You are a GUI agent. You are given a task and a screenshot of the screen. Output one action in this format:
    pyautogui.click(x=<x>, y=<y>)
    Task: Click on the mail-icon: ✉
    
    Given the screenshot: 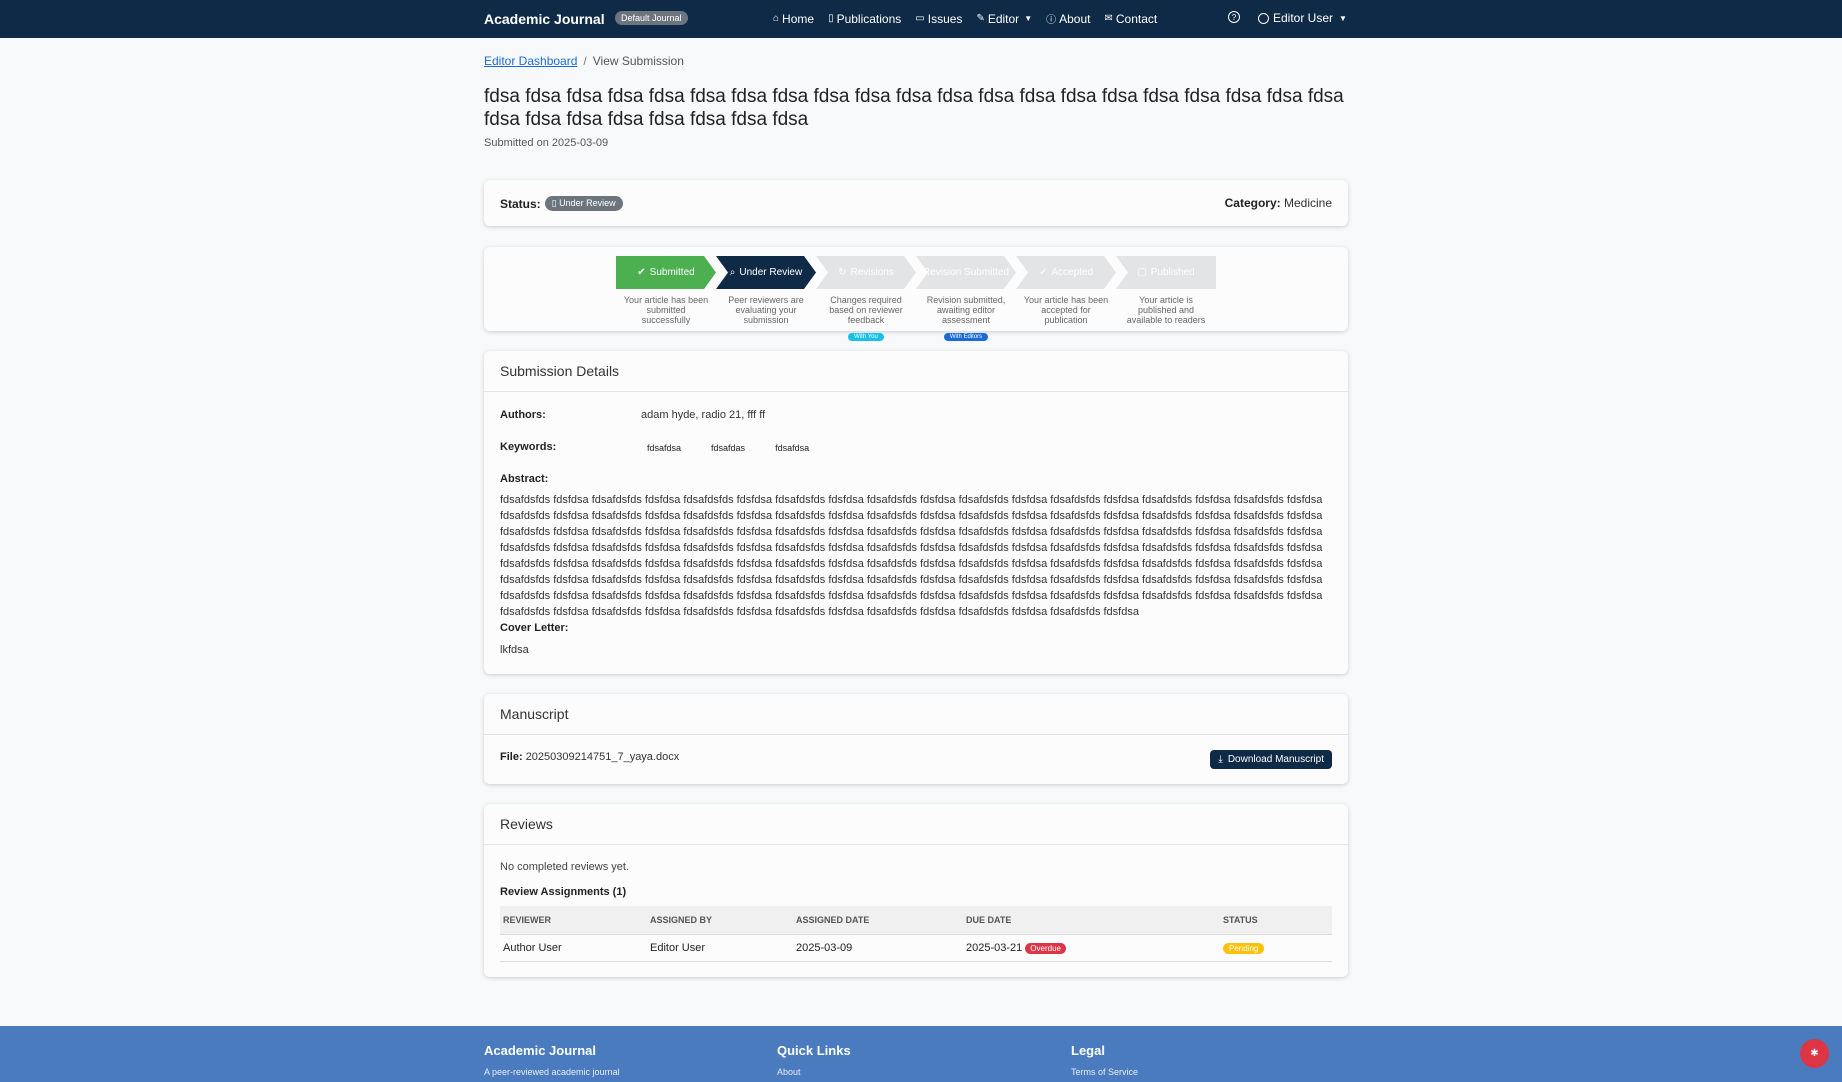 What is the action you would take?
    pyautogui.click(x=1108, y=18)
    